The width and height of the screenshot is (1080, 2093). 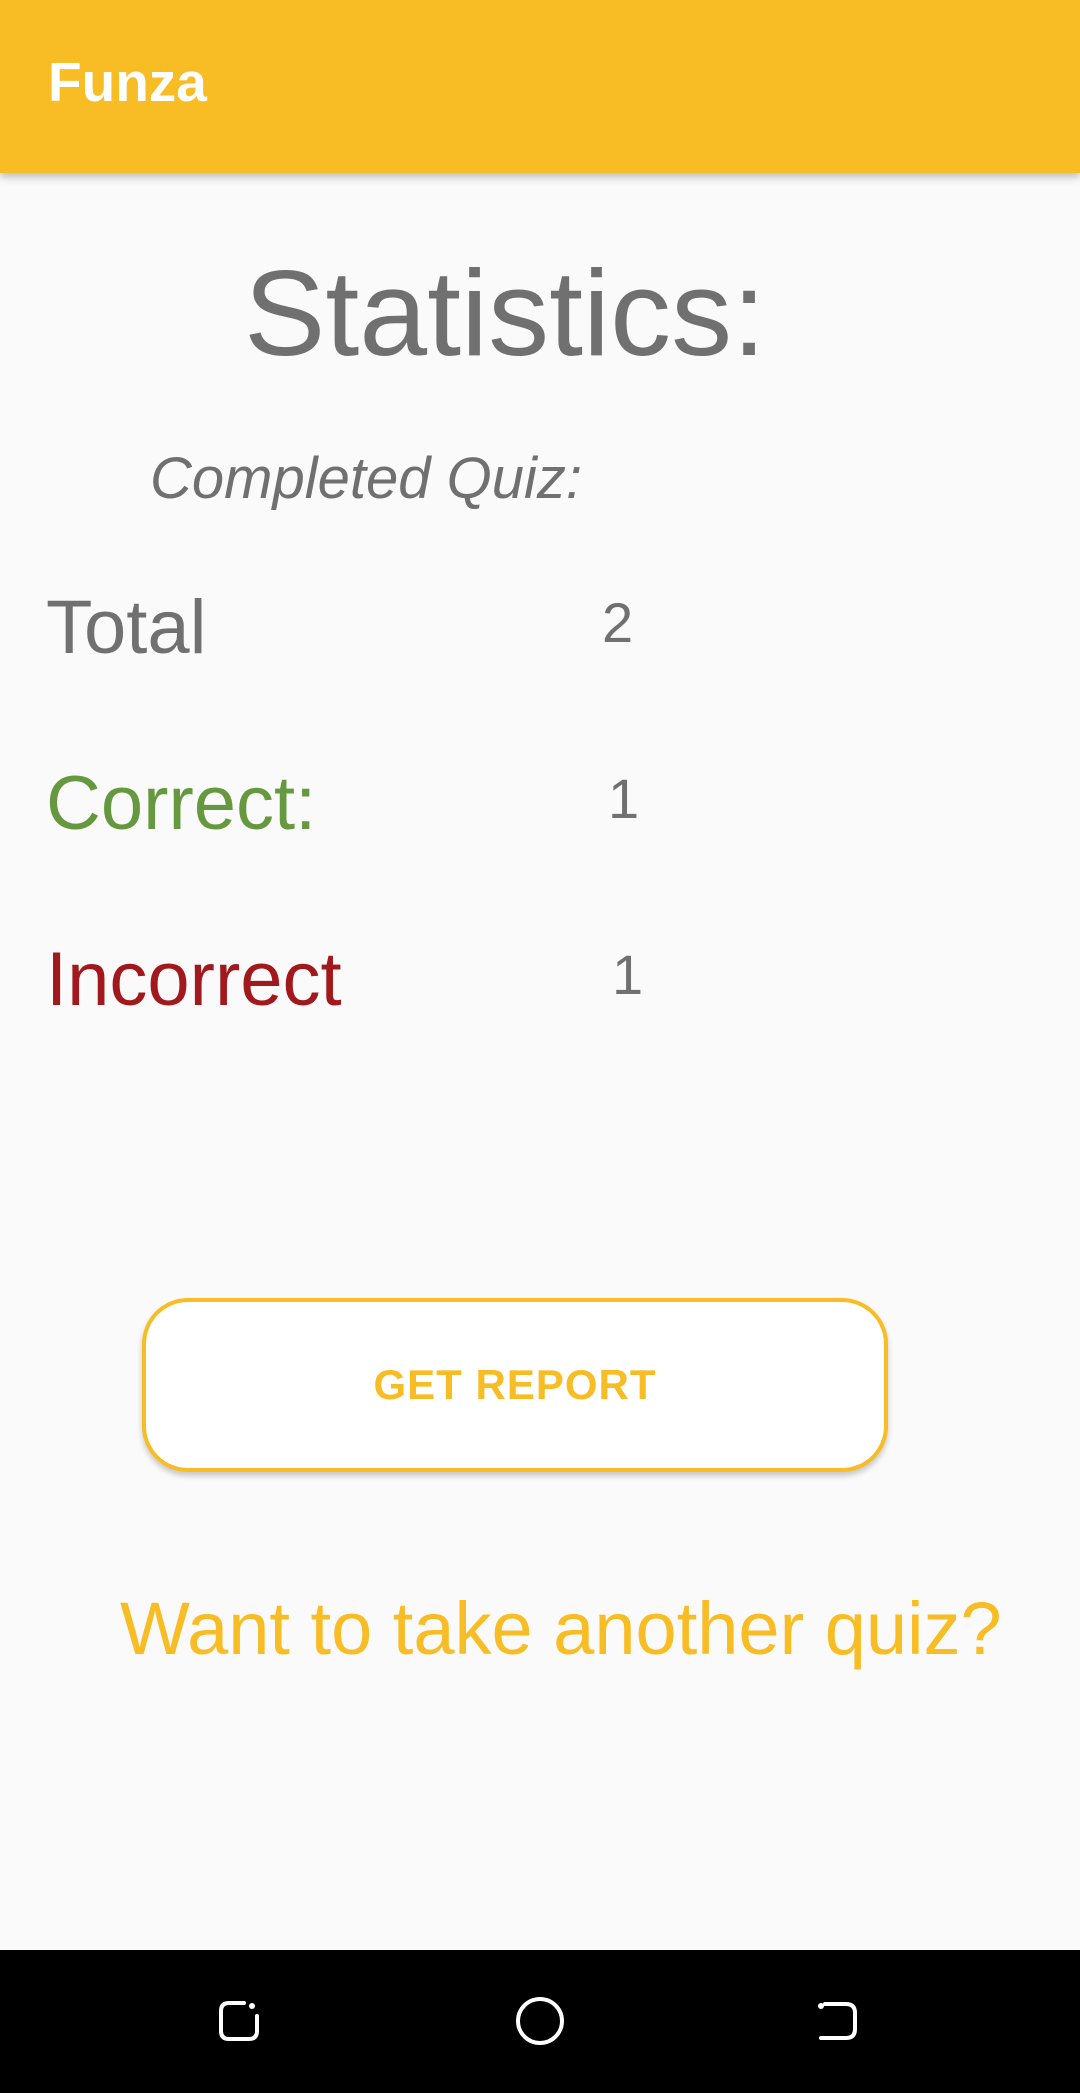 I want to click on correct-label: Correct:, so click(x=181, y=803).